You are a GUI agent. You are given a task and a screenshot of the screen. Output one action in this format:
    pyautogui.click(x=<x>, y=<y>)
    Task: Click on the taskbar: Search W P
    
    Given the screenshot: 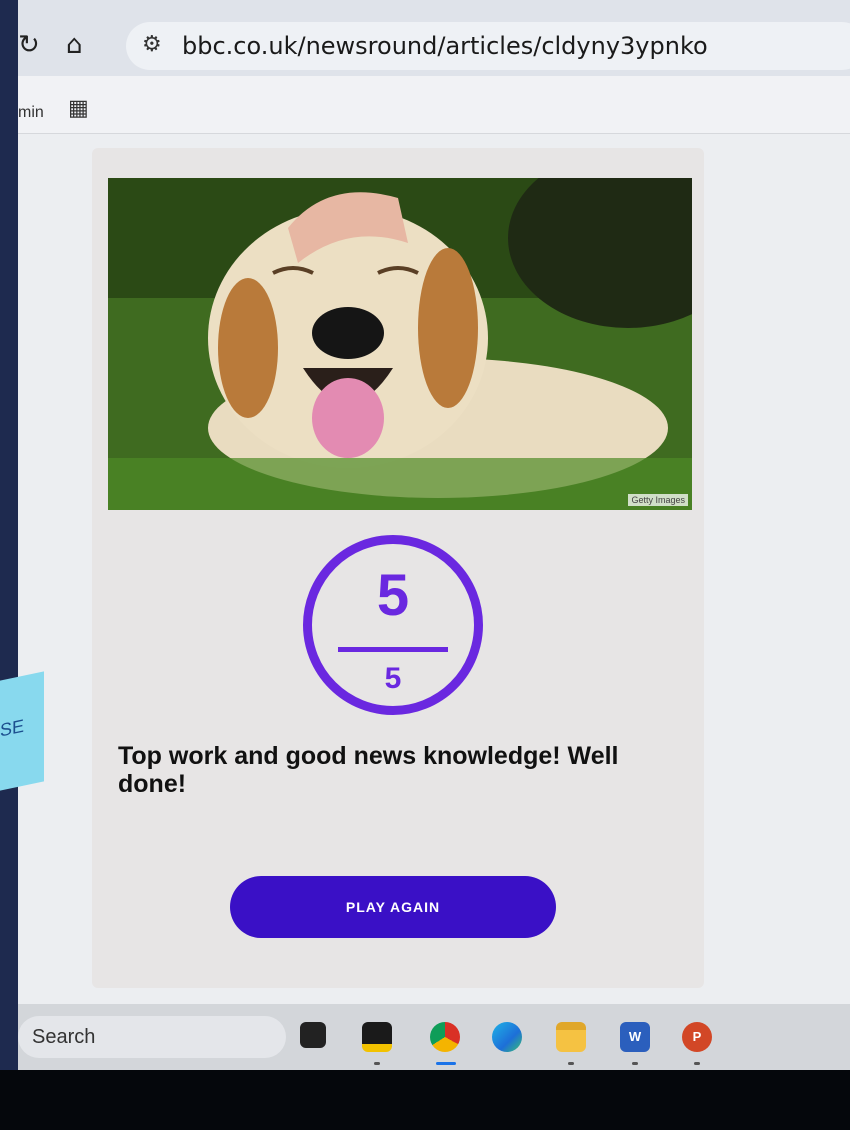 What is the action you would take?
    pyautogui.click(x=434, y=1037)
    